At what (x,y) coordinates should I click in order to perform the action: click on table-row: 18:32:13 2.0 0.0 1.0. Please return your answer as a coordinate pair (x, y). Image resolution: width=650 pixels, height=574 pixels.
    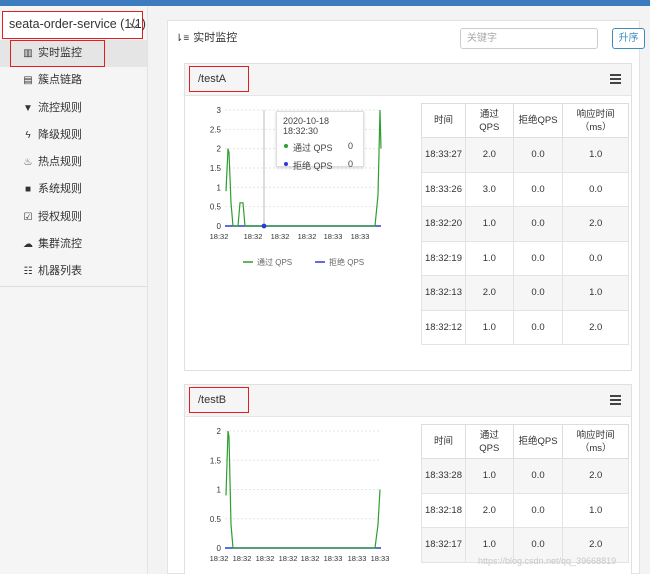
    Looking at the image, I should click on (525, 293).